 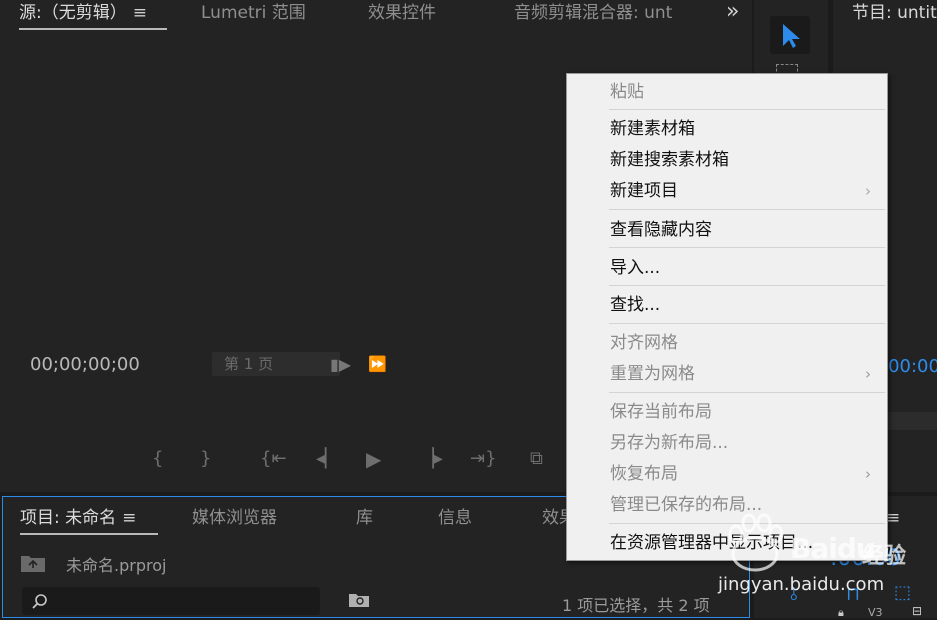 What do you see at coordinates (373, 459) in the screenshot?
I see `play-icon: ▶` at bounding box center [373, 459].